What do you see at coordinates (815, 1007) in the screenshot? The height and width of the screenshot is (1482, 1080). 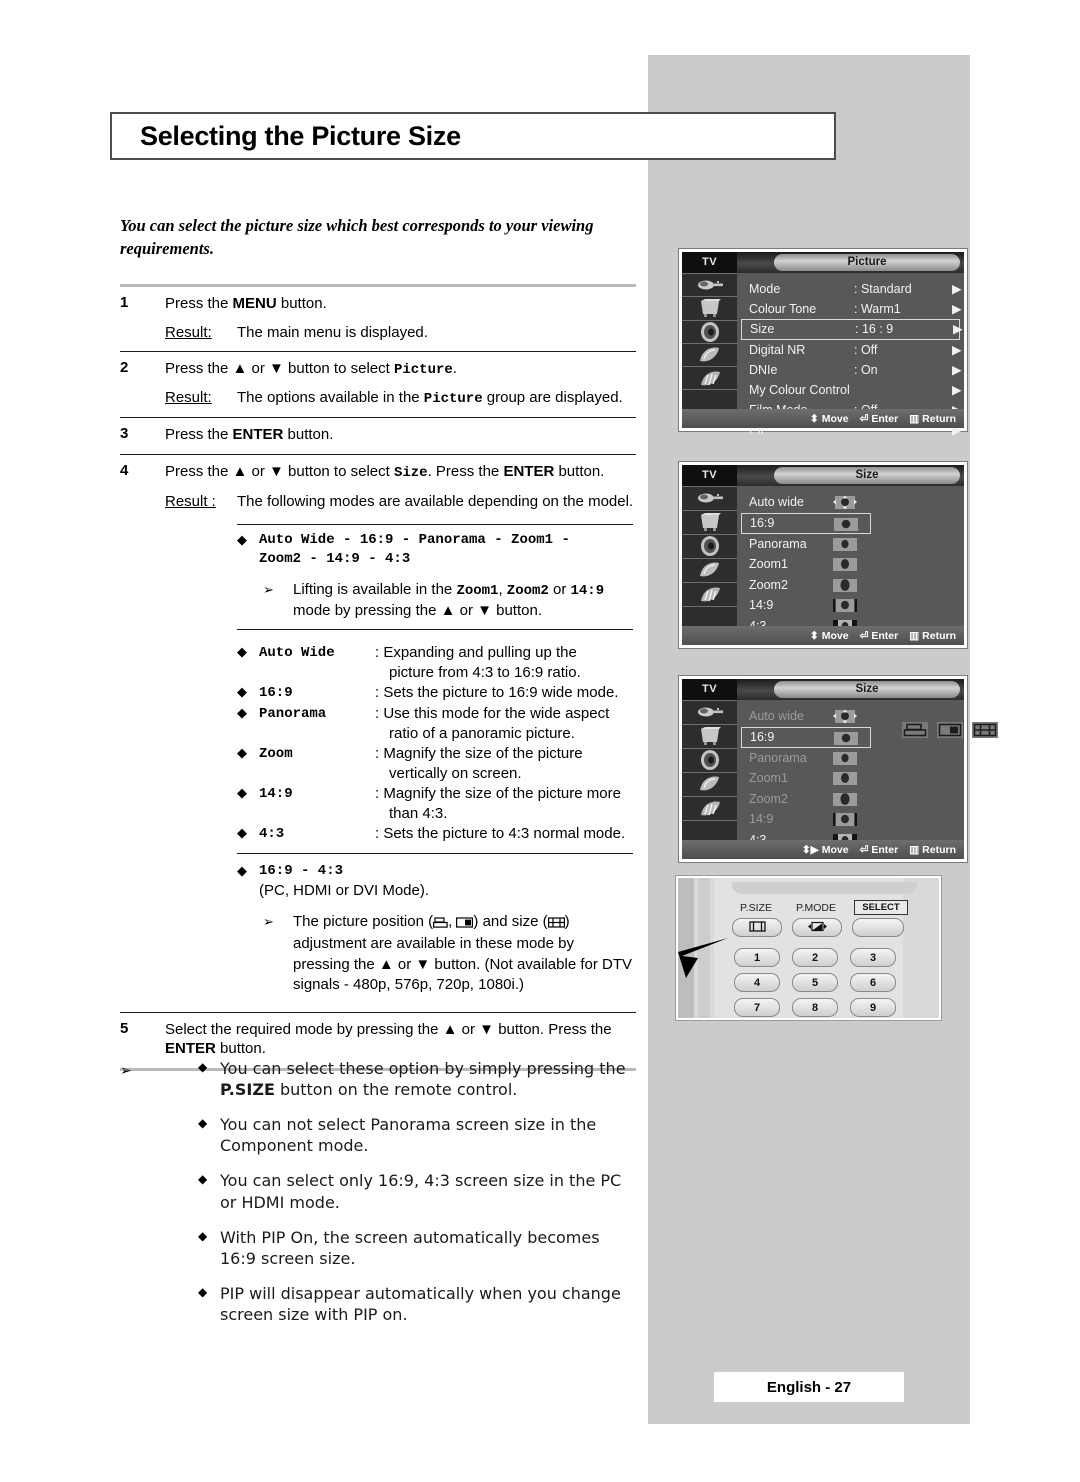 I see `key-8-button: 8` at bounding box center [815, 1007].